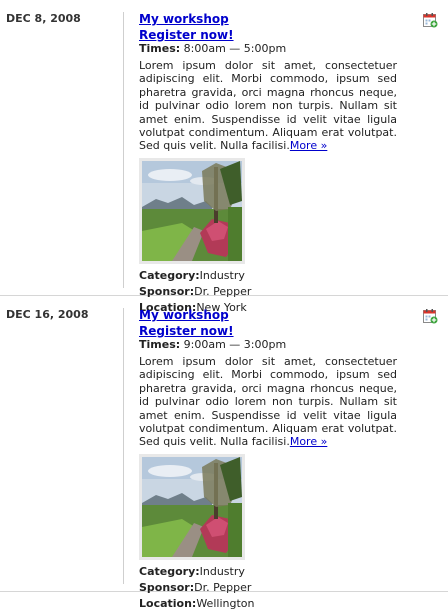 This screenshot has width=448, height=612. Describe the element at coordinates (233, 48) in the screenshot. I see `times-value: 8:00am — 5:00pm` at that location.